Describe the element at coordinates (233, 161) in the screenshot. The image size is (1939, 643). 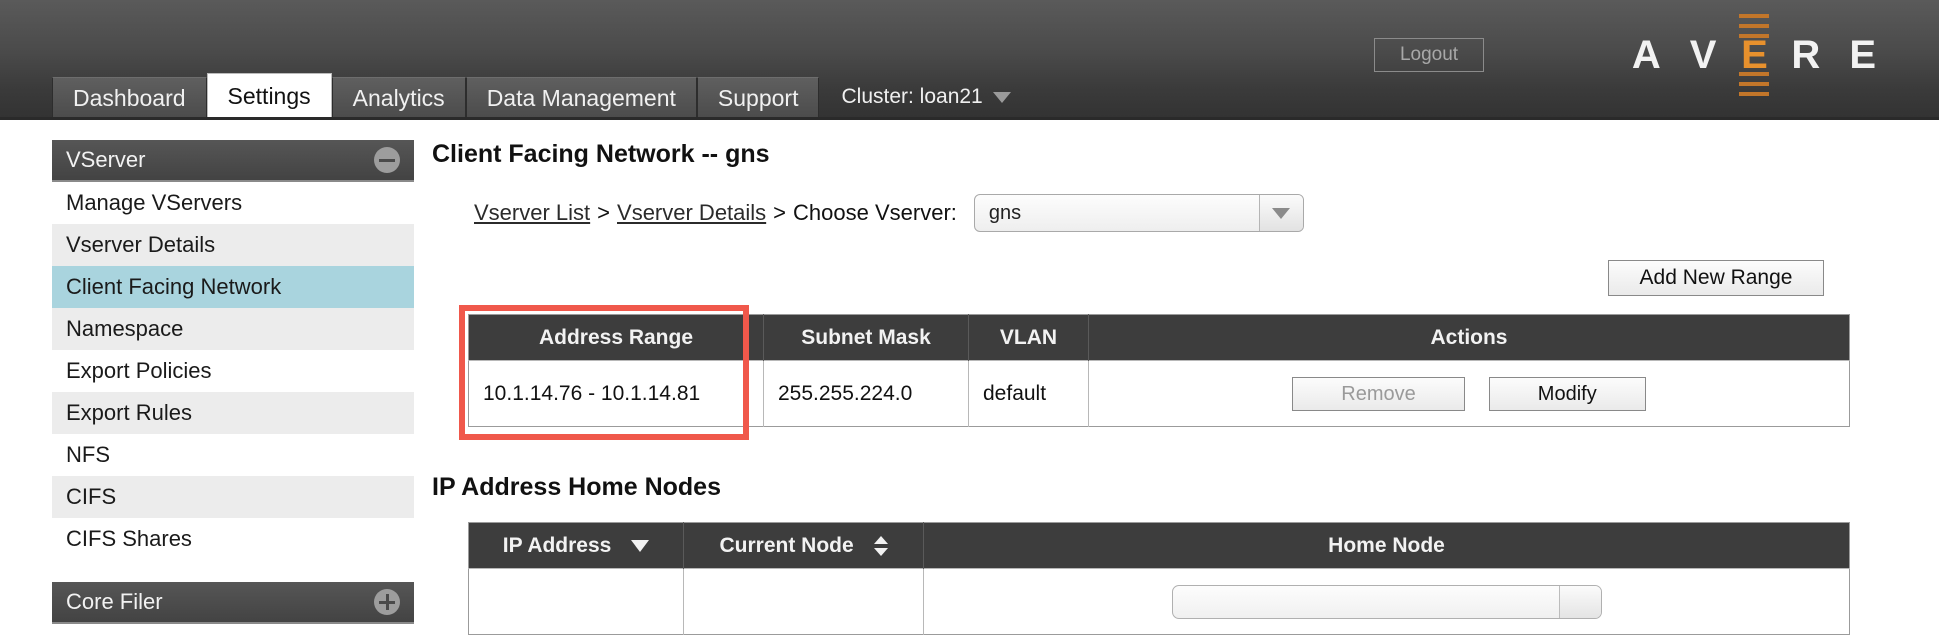
I see `sidebar-section-vserver: VServer` at that location.